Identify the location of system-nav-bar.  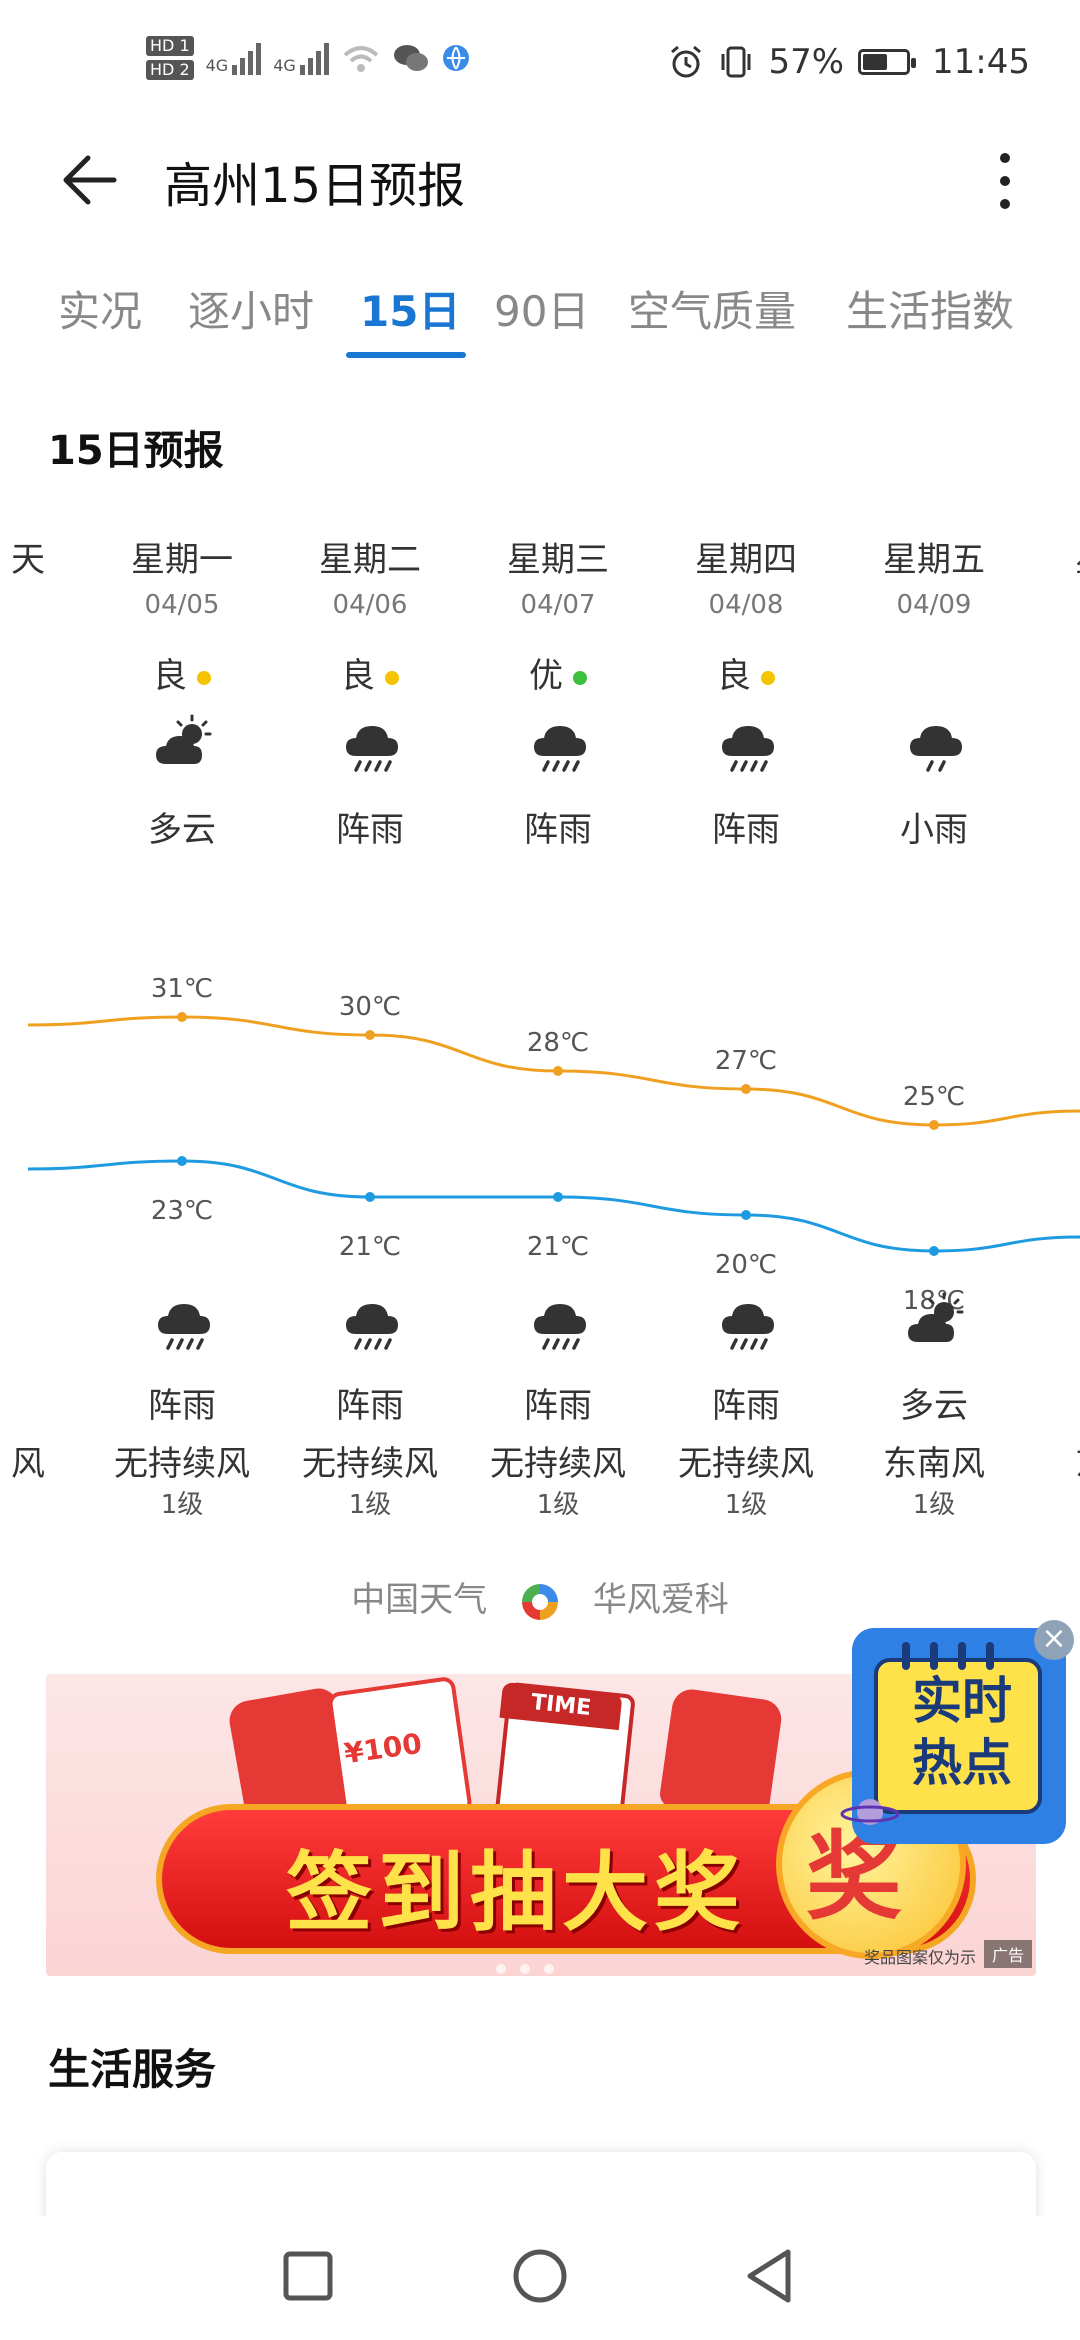
(540, 2278).